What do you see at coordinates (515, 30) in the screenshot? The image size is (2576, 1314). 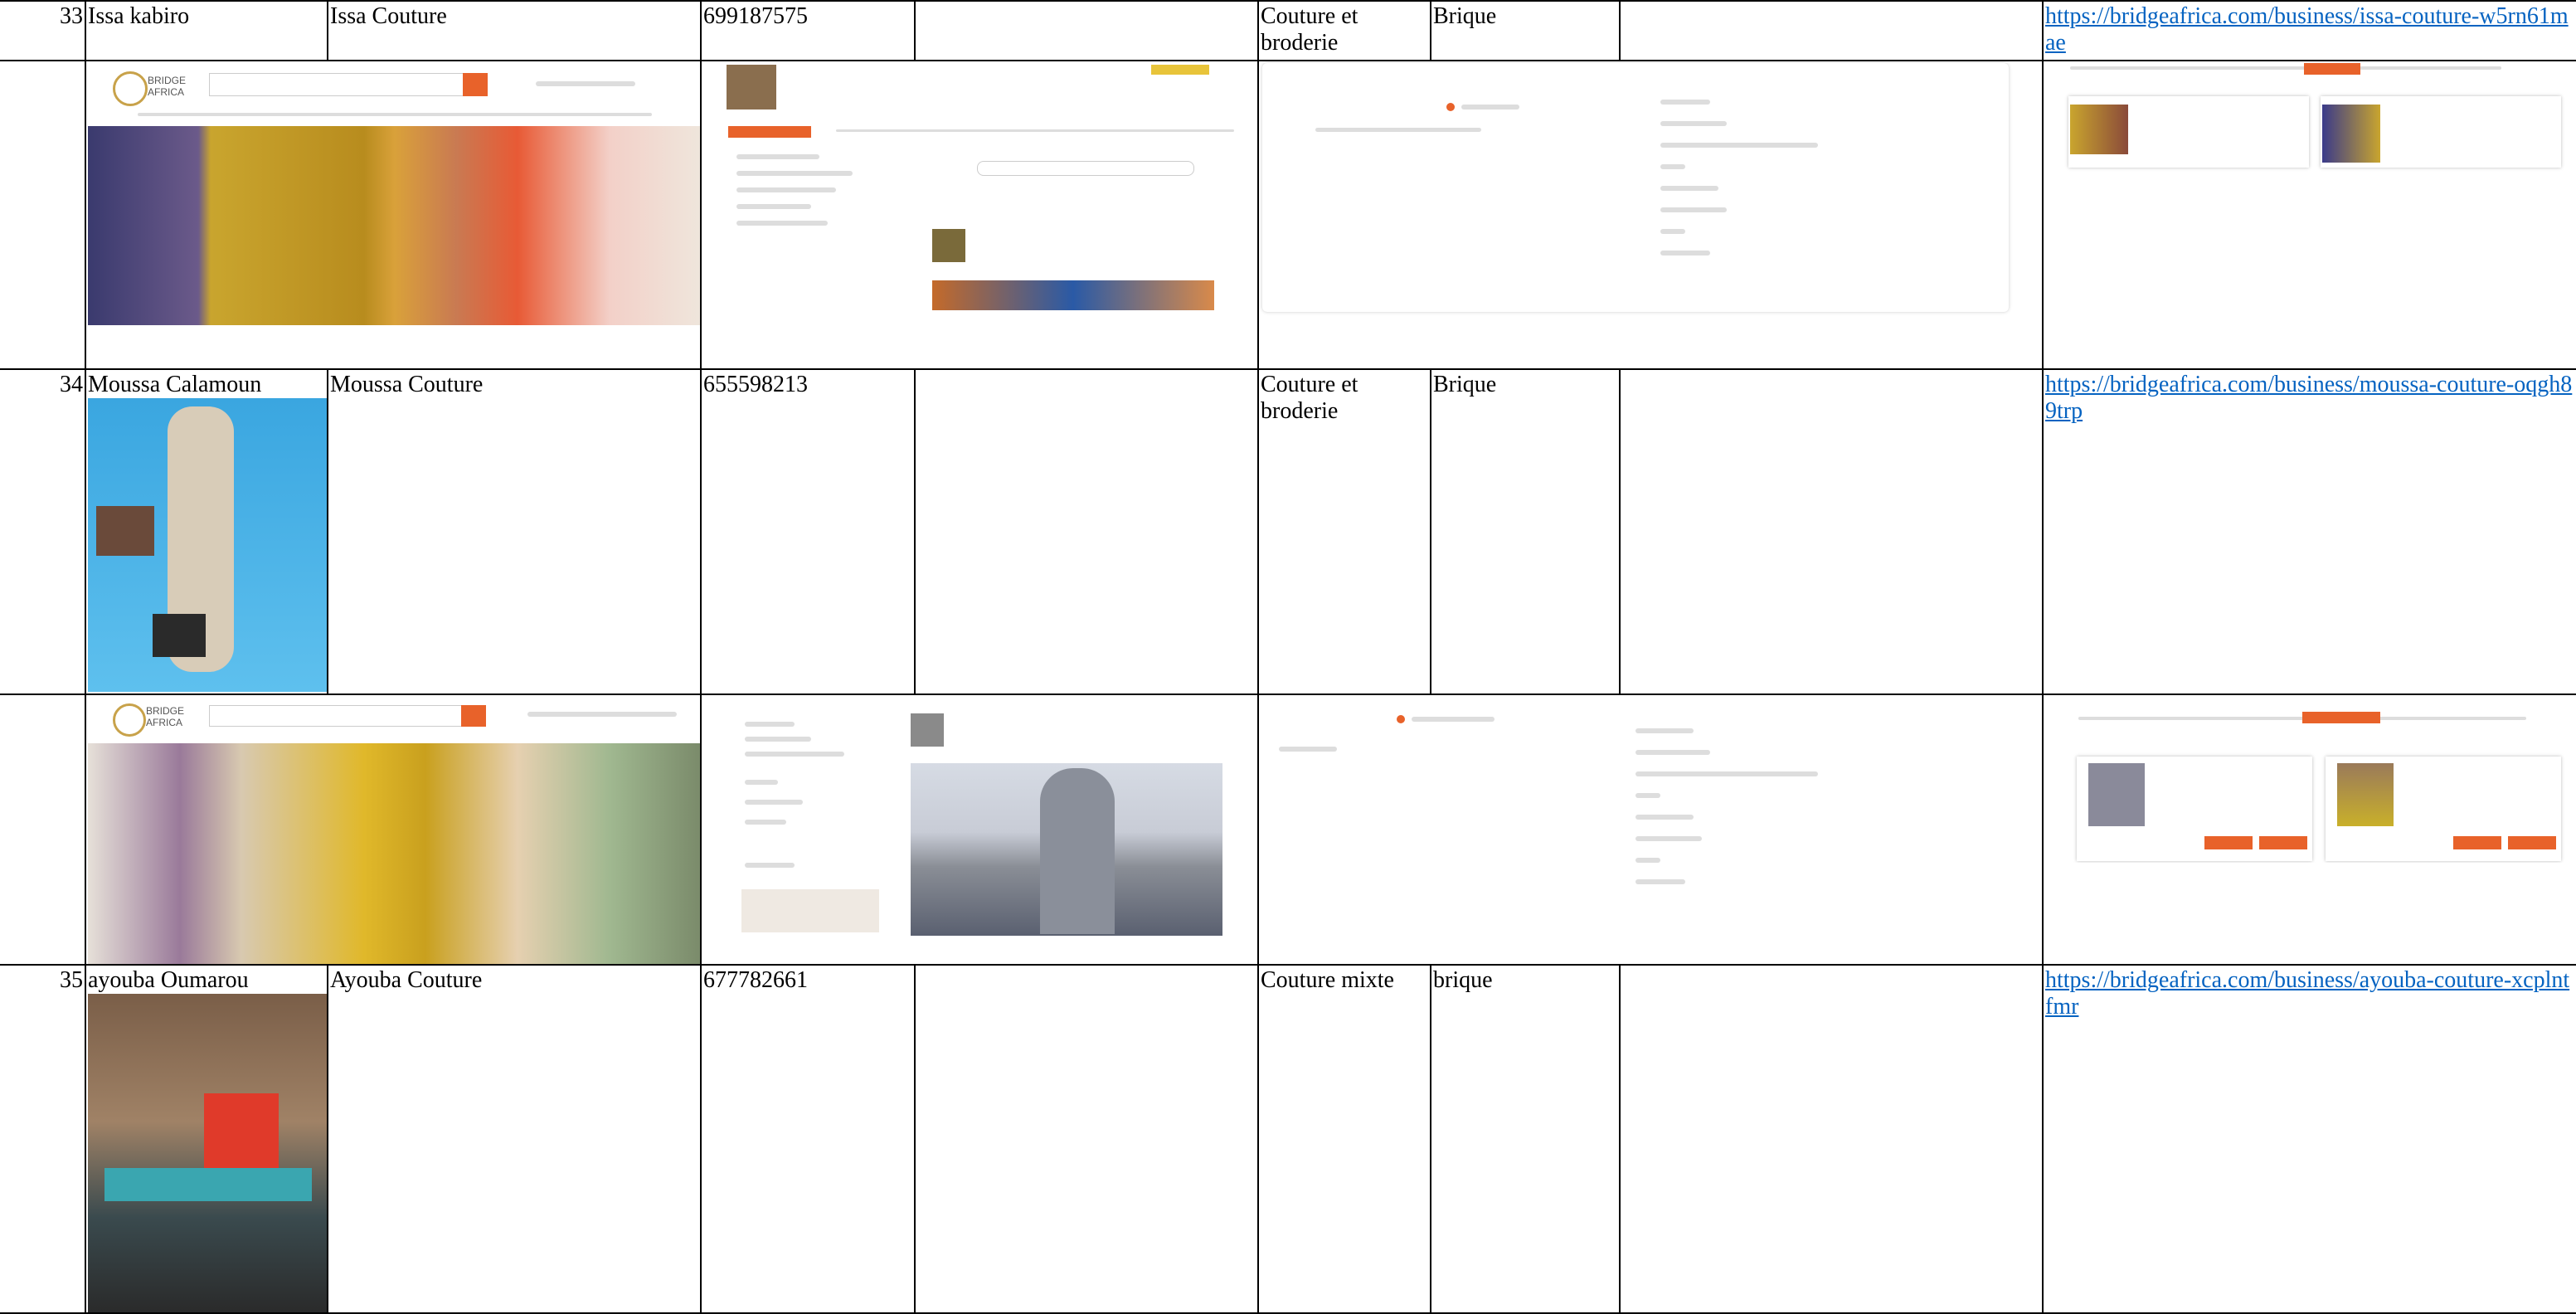 I see `business-name: Issa Couture` at bounding box center [515, 30].